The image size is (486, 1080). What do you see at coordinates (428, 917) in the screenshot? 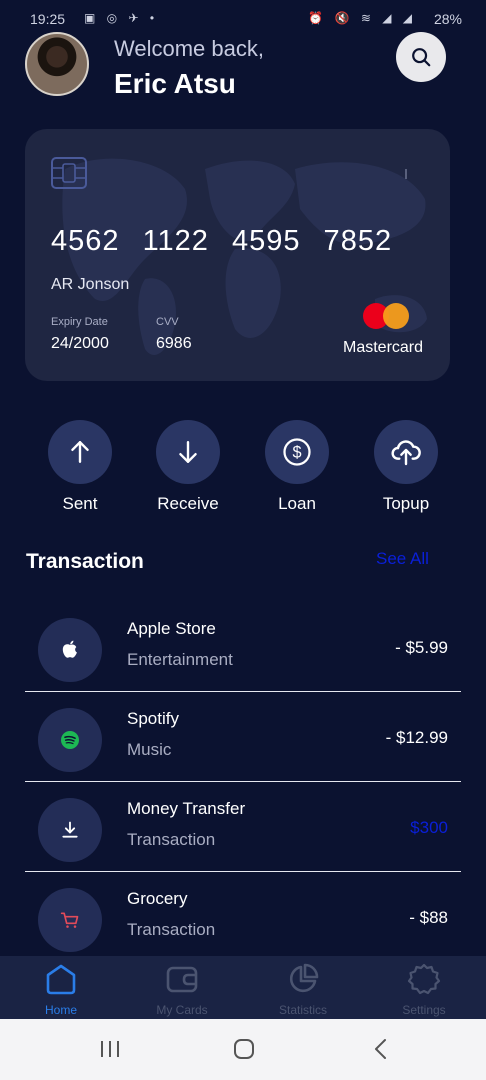
I see `transaction-amount: - $88` at bounding box center [428, 917].